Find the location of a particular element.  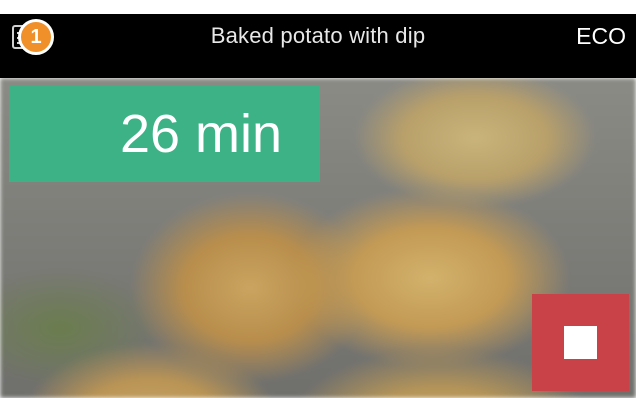

remaining-time: 26 min is located at coordinates (201, 134).